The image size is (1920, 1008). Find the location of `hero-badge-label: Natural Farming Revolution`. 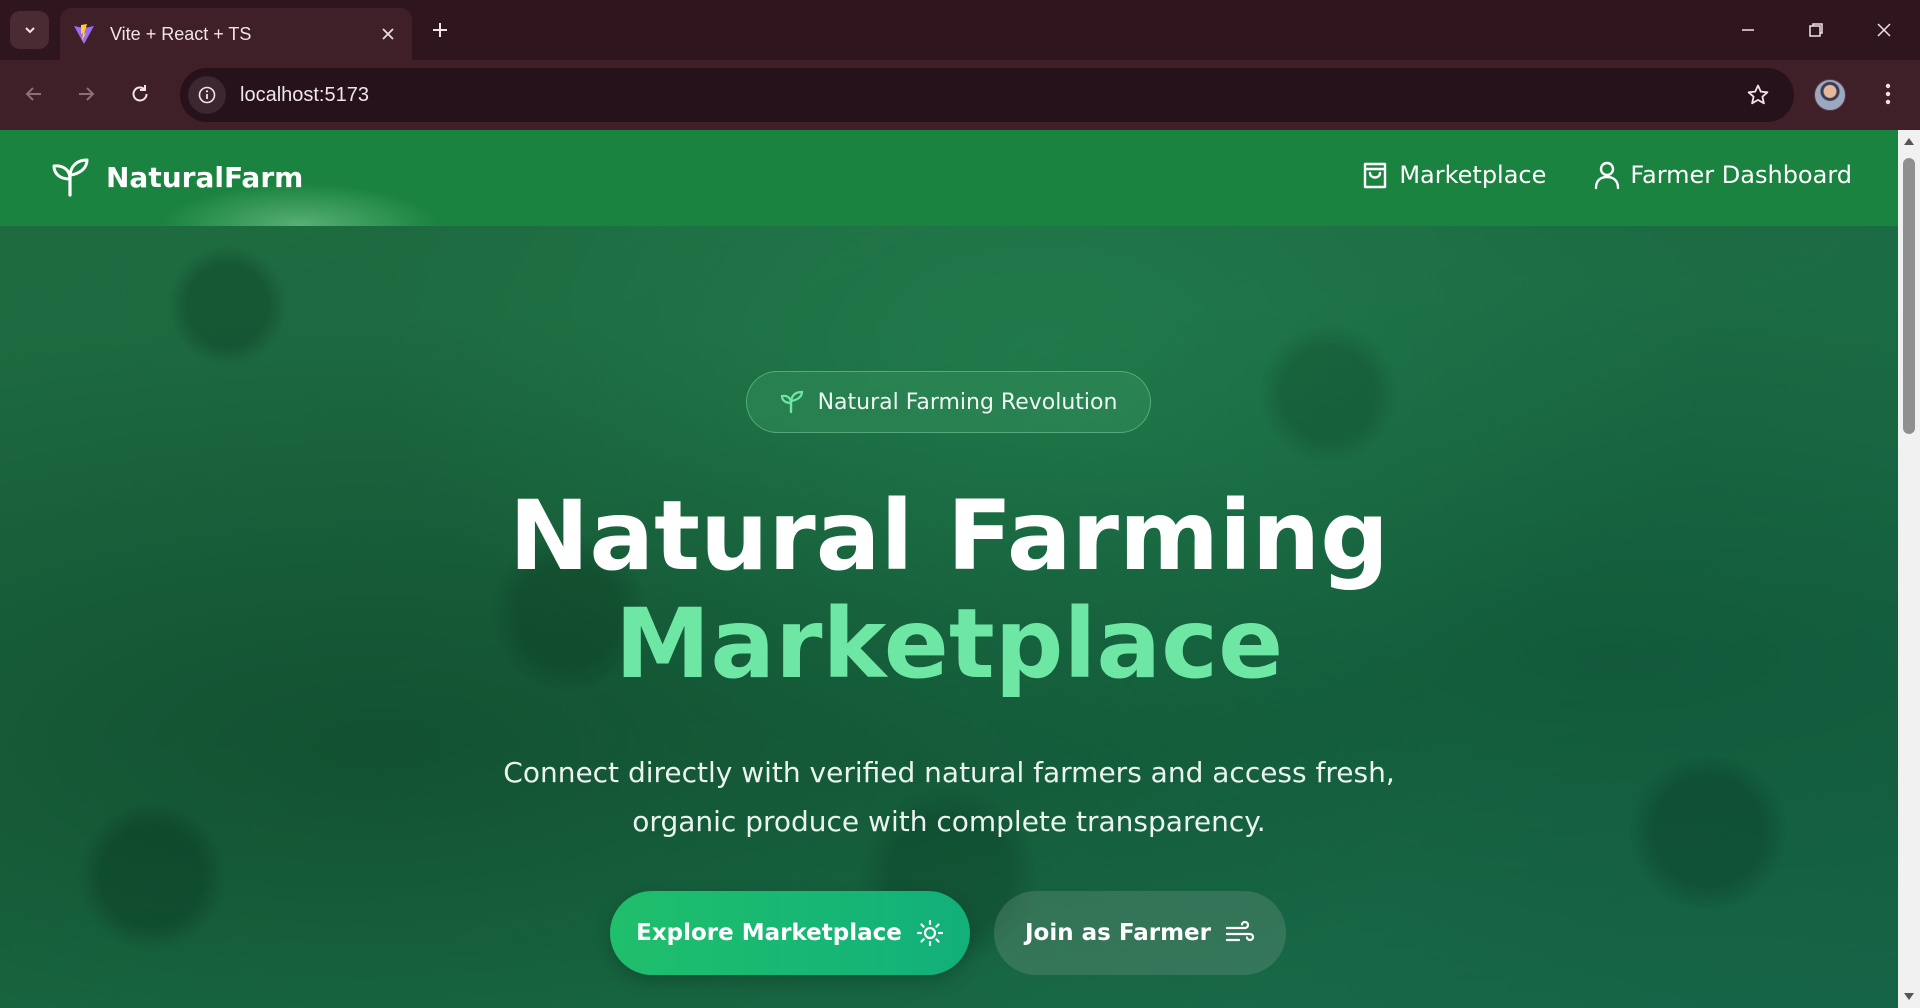

hero-badge-label: Natural Farming Revolution is located at coordinates (967, 402).